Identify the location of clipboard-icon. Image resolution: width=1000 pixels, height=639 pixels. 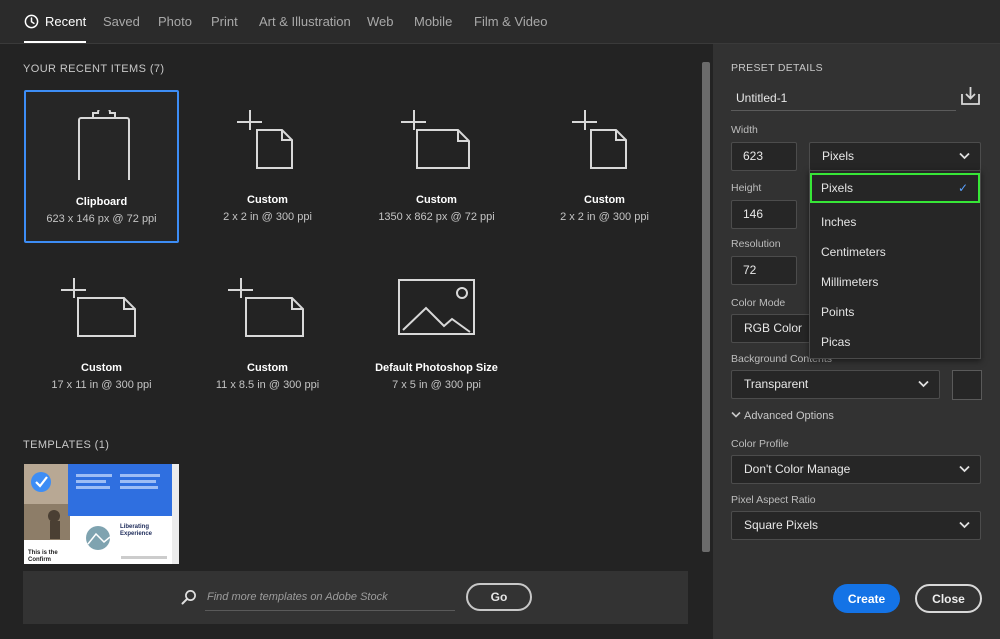
(104, 145).